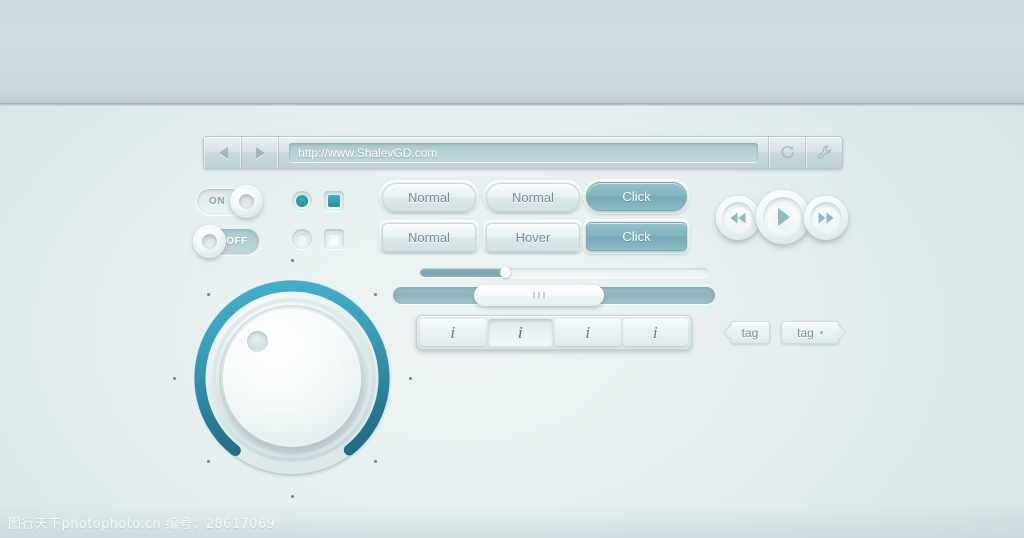  Describe the element at coordinates (334, 201) in the screenshot. I see `checkbox-checked` at that location.